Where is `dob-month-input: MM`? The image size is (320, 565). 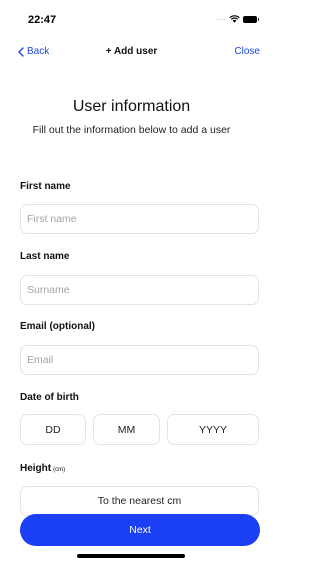
dob-month-input: MM is located at coordinates (126, 429).